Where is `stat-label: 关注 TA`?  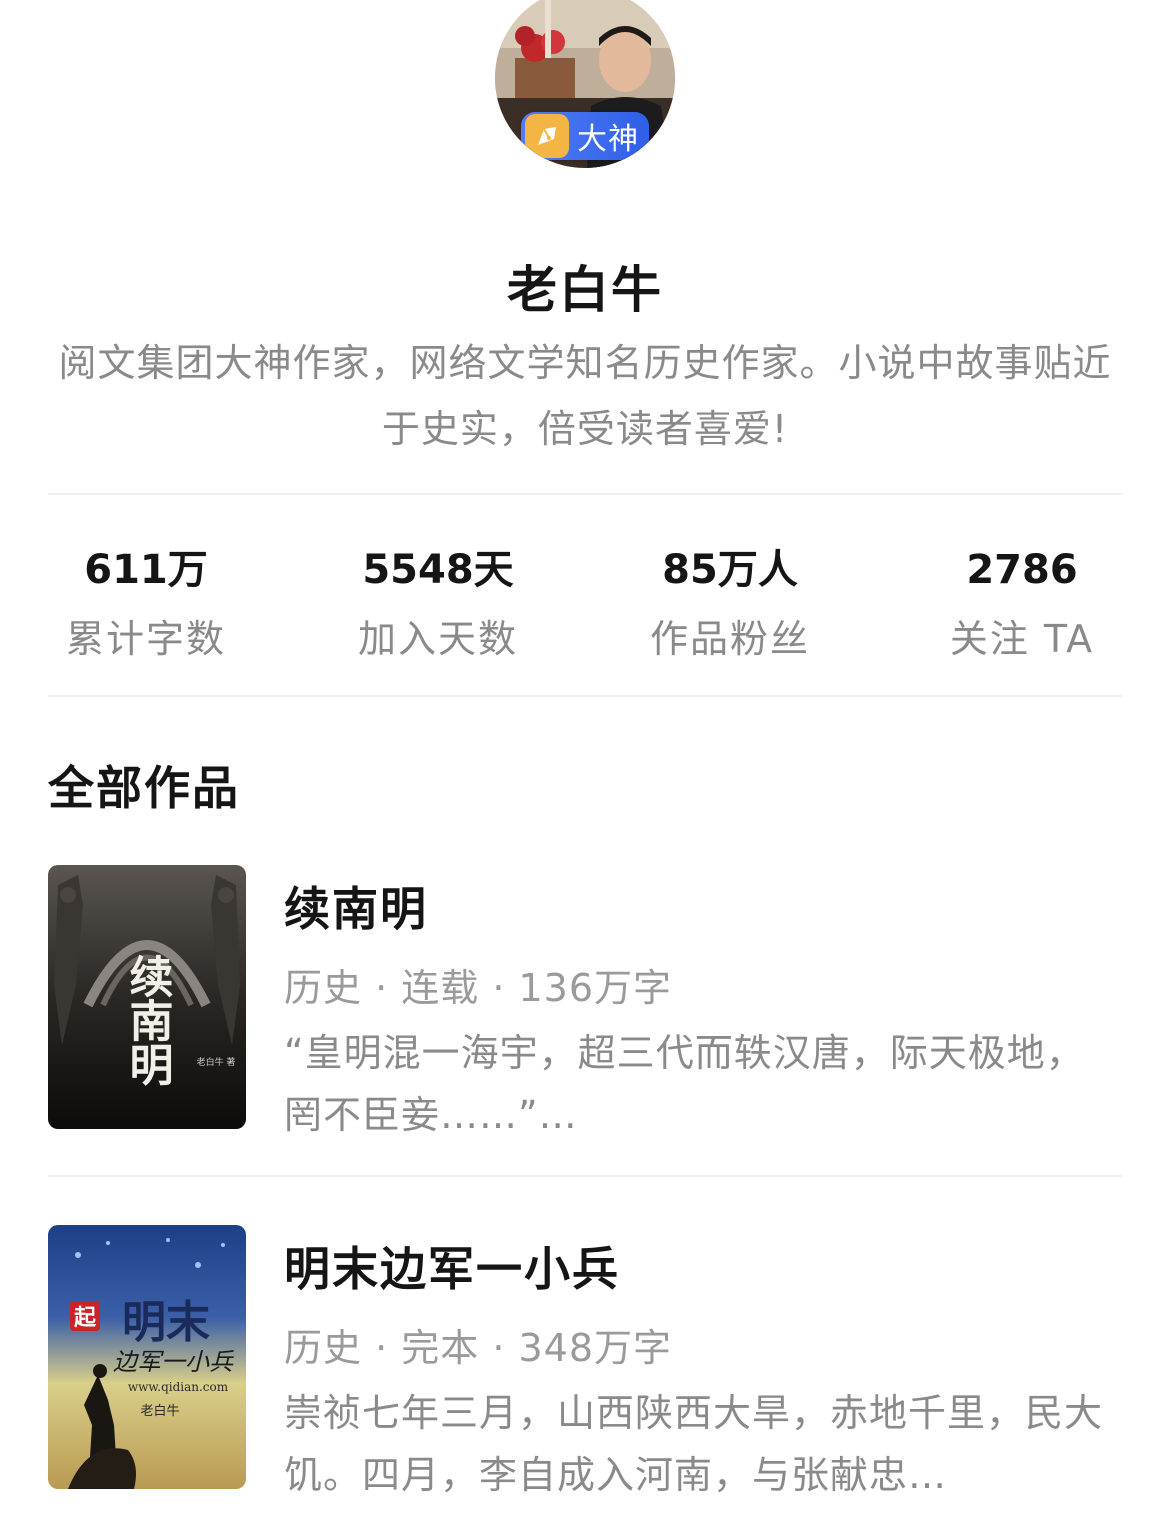 stat-label: 关注 TA is located at coordinates (1022, 639).